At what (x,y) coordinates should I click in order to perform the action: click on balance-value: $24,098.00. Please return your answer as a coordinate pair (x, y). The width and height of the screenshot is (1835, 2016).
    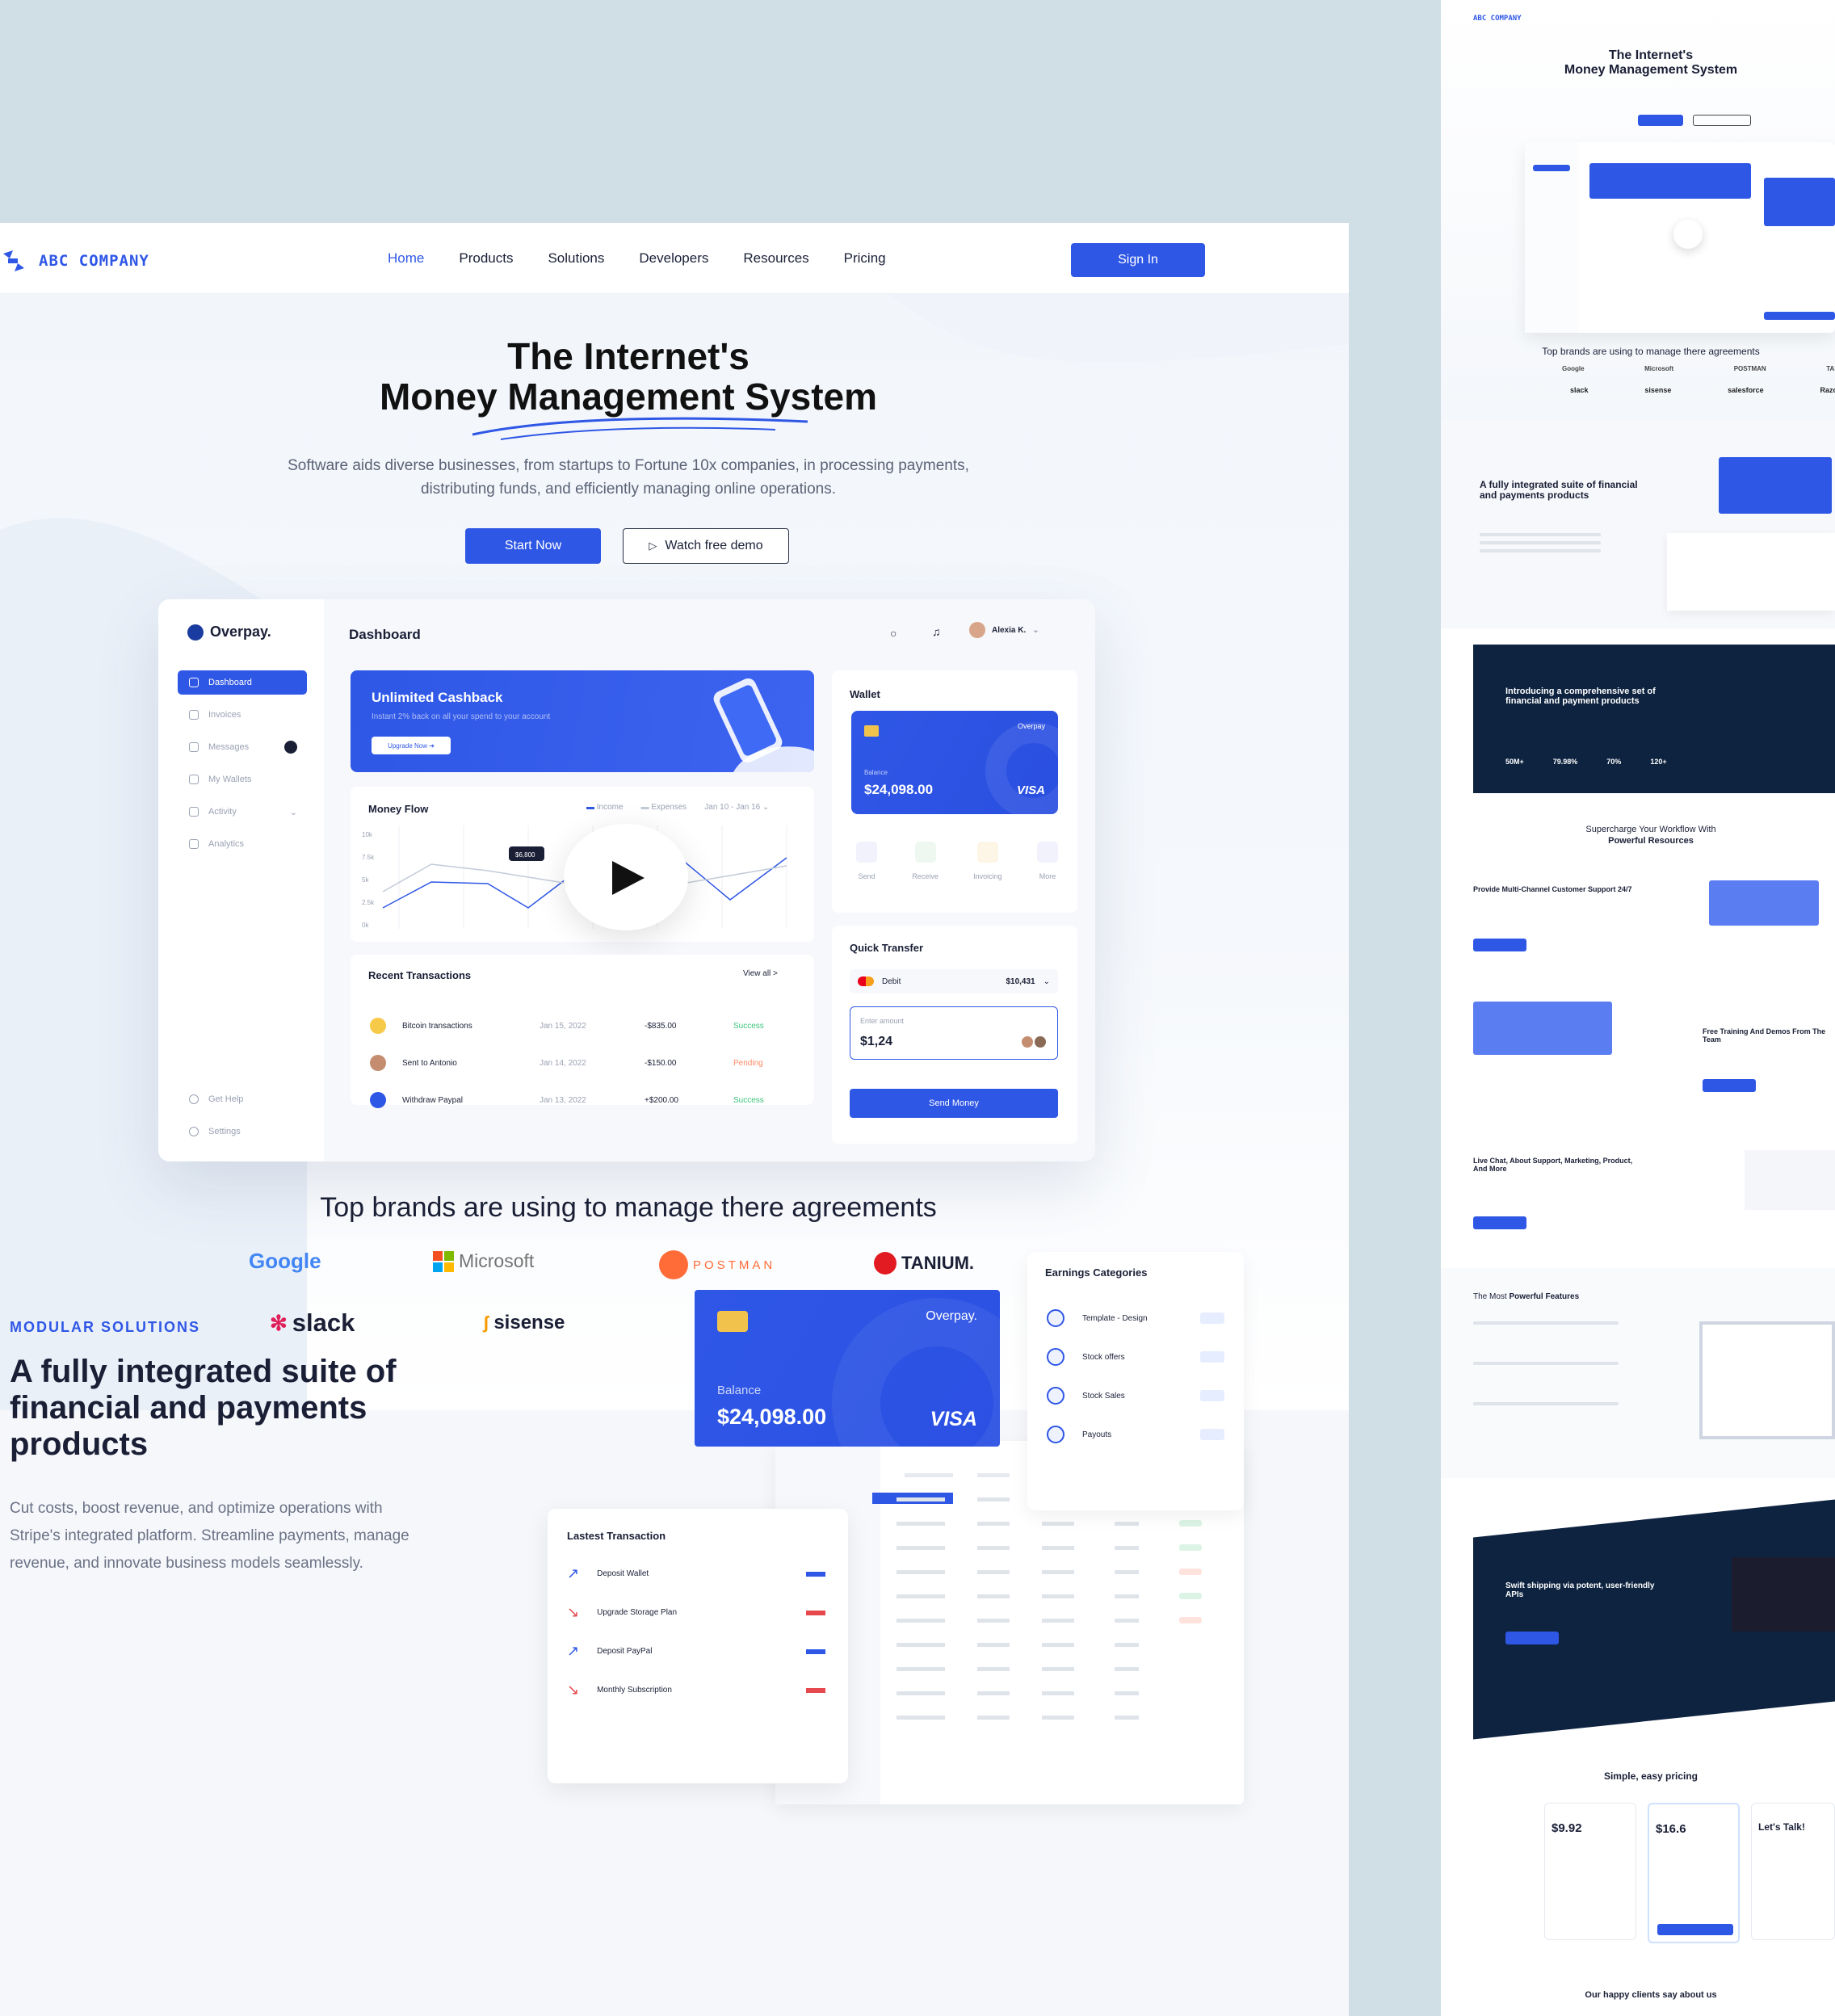
    Looking at the image, I should click on (899, 789).